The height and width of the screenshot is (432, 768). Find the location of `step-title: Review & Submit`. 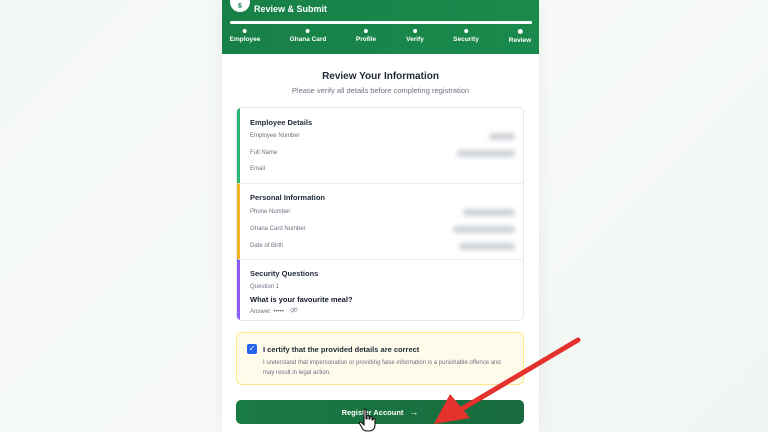

step-title: Review & Submit is located at coordinates (291, 9).